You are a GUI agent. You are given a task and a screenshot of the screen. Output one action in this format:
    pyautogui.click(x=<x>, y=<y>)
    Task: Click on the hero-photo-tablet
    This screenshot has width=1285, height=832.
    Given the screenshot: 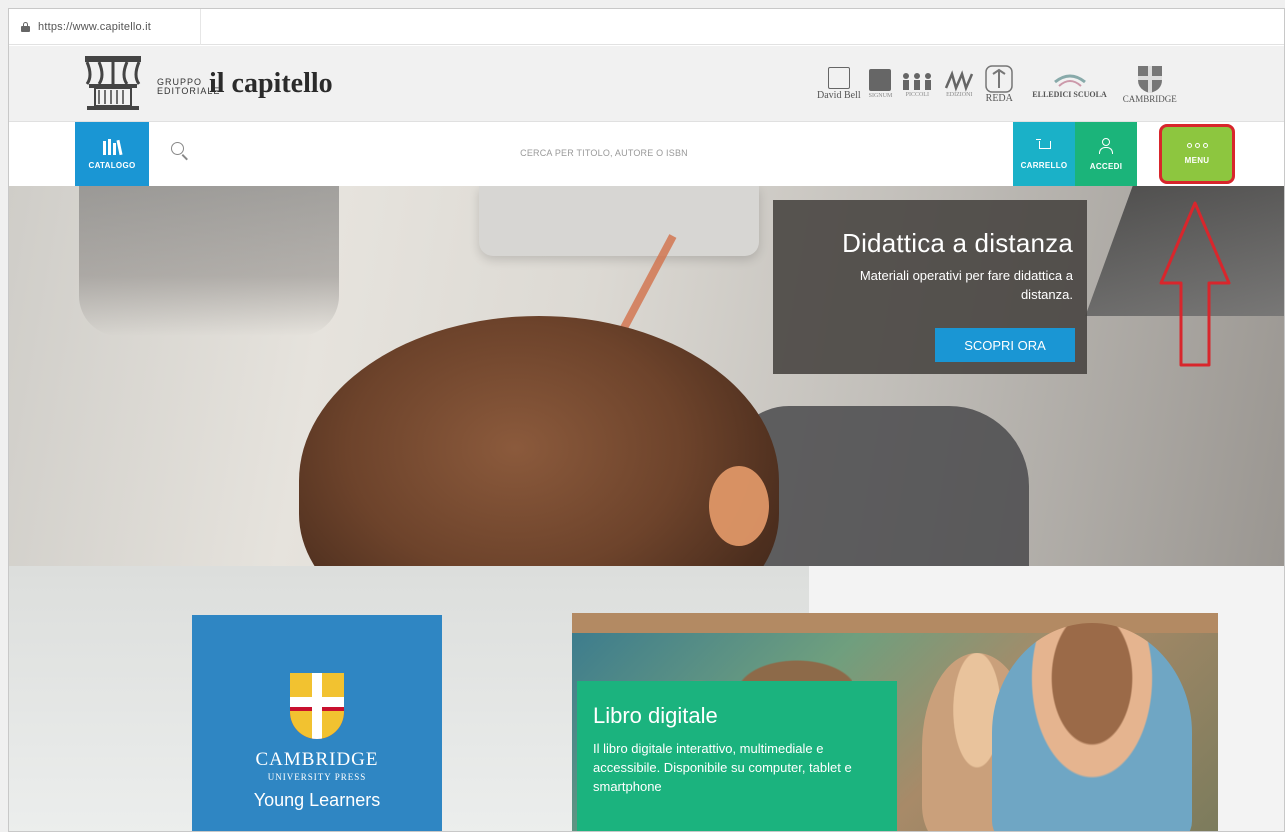 What is the action you would take?
    pyautogui.click(x=619, y=221)
    